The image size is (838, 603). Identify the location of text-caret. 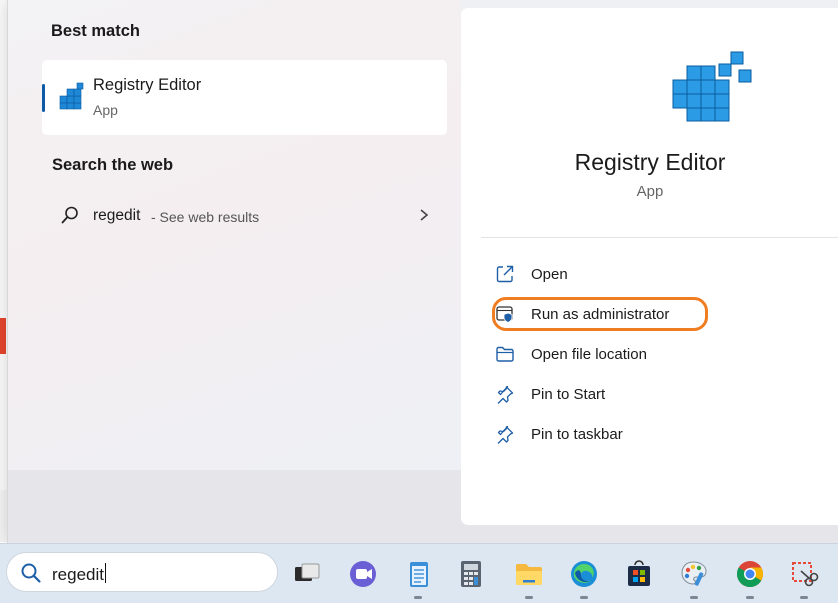
(105, 573).